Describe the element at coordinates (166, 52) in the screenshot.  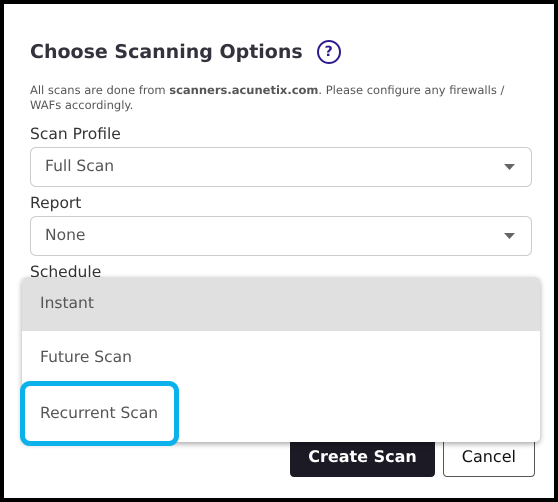
I see `dialog-title: Choose Scanning Options` at that location.